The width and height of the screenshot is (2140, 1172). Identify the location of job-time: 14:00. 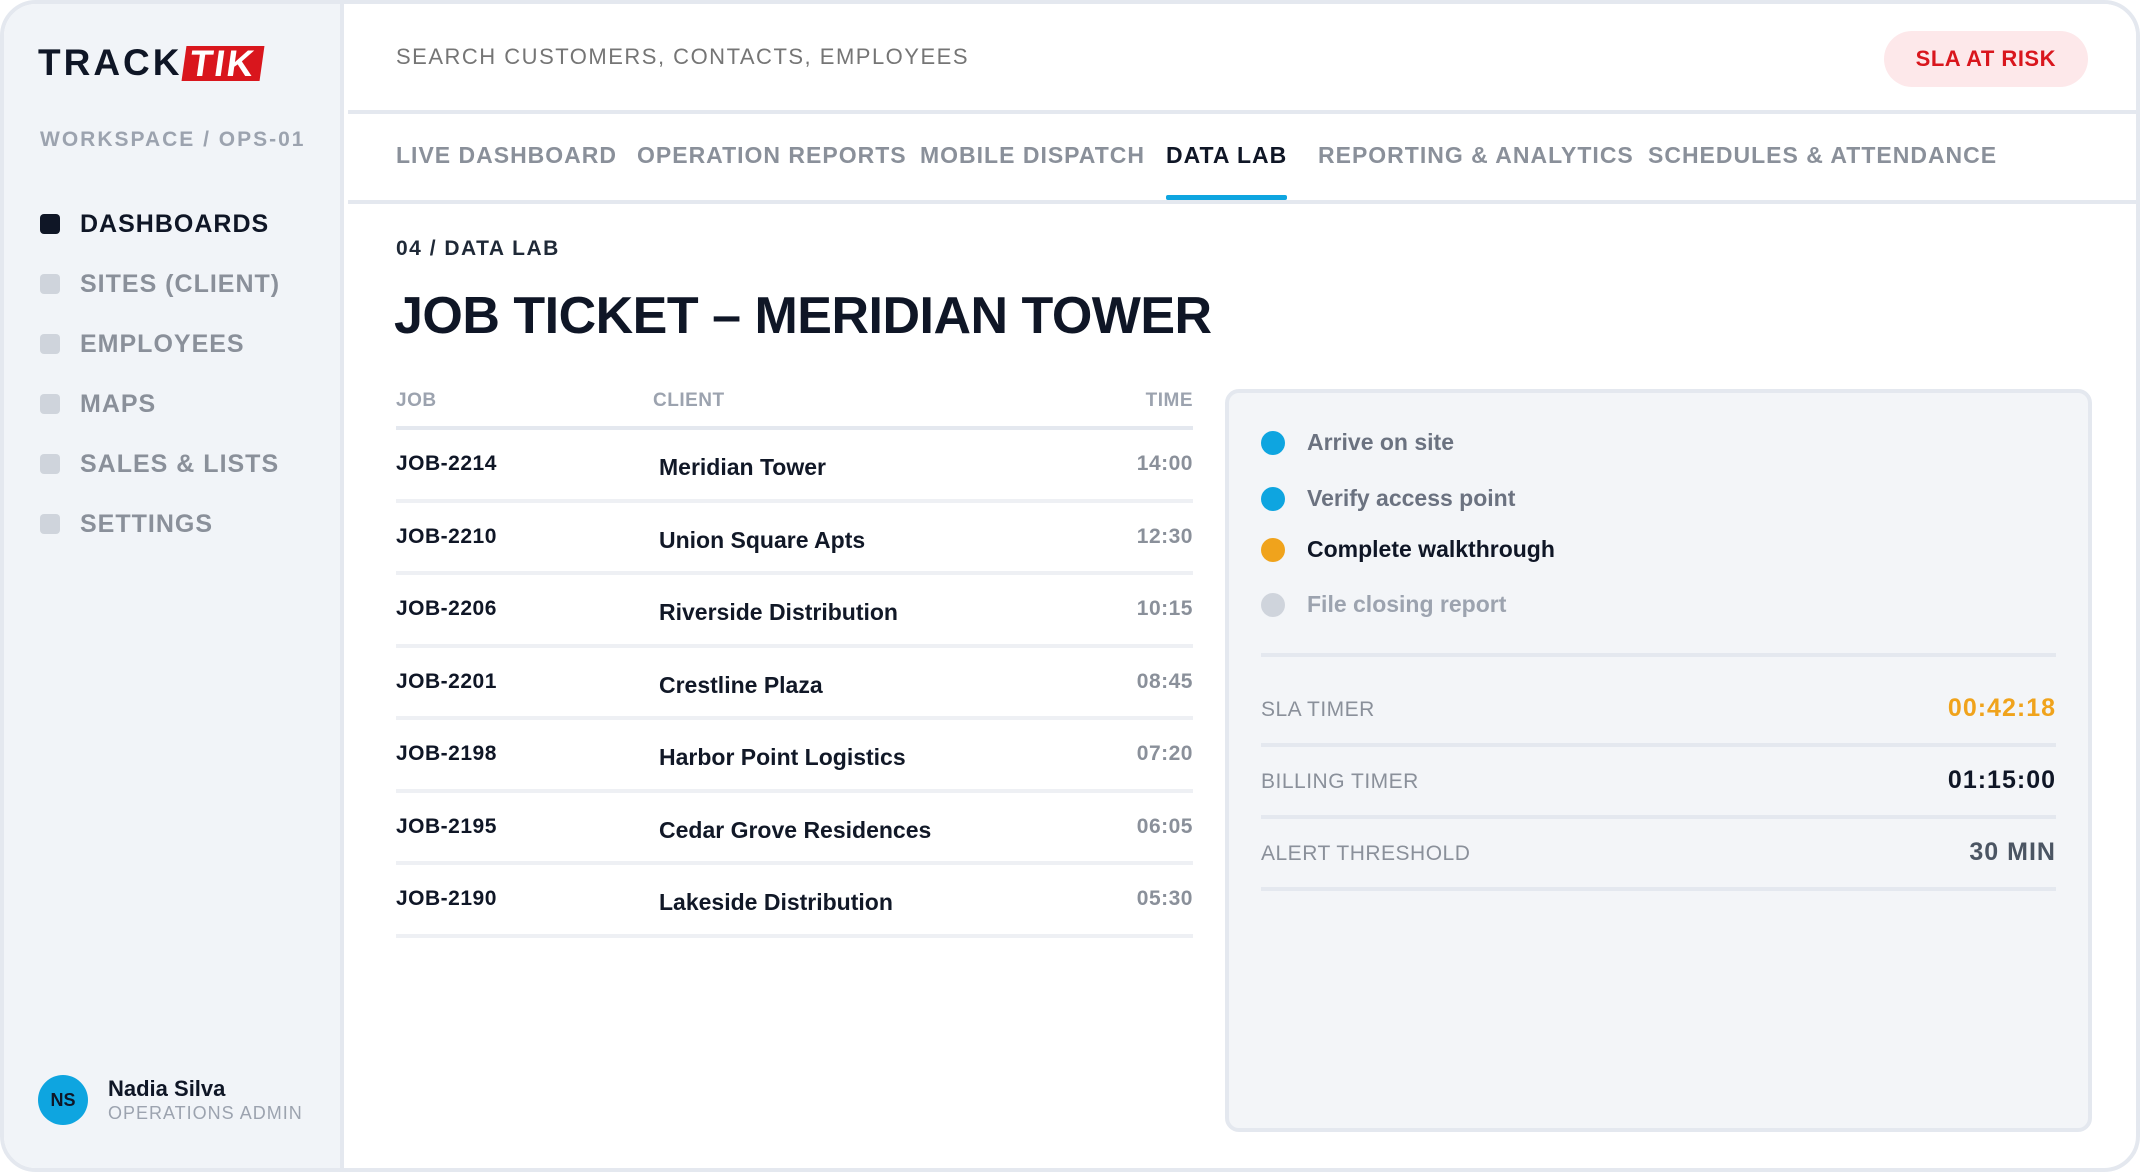
(1164, 463).